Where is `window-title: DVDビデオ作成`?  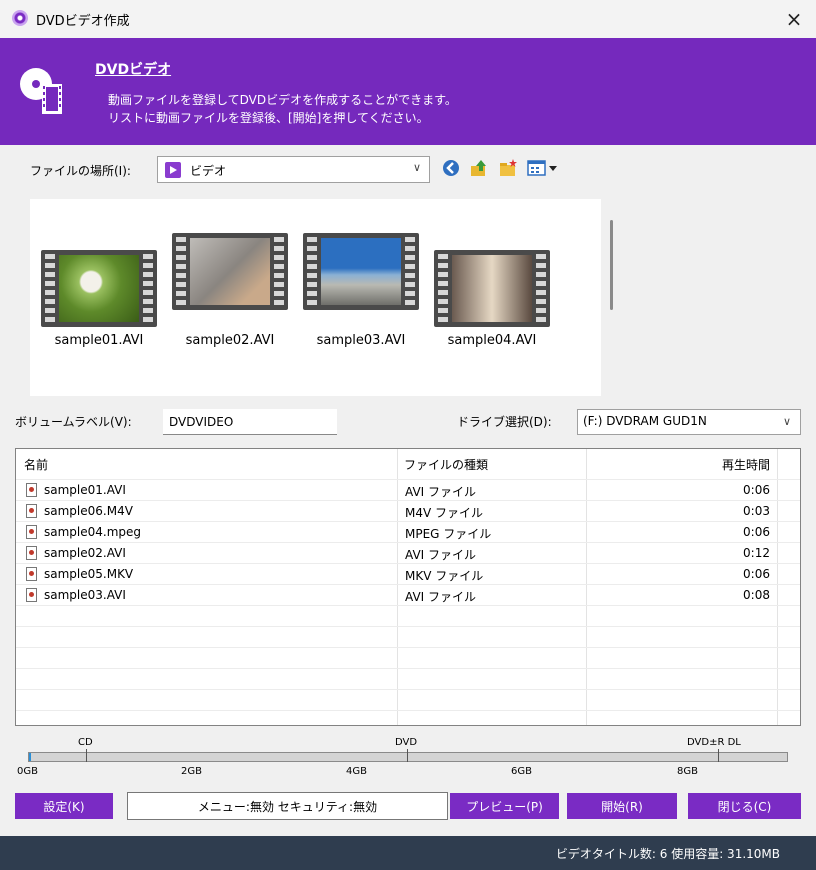 window-title: DVDビデオ作成 is located at coordinates (83, 21).